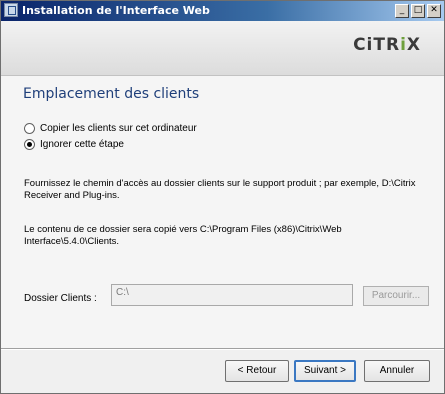  Describe the element at coordinates (403, 45) in the screenshot. I see `logo-mark: i` at that location.